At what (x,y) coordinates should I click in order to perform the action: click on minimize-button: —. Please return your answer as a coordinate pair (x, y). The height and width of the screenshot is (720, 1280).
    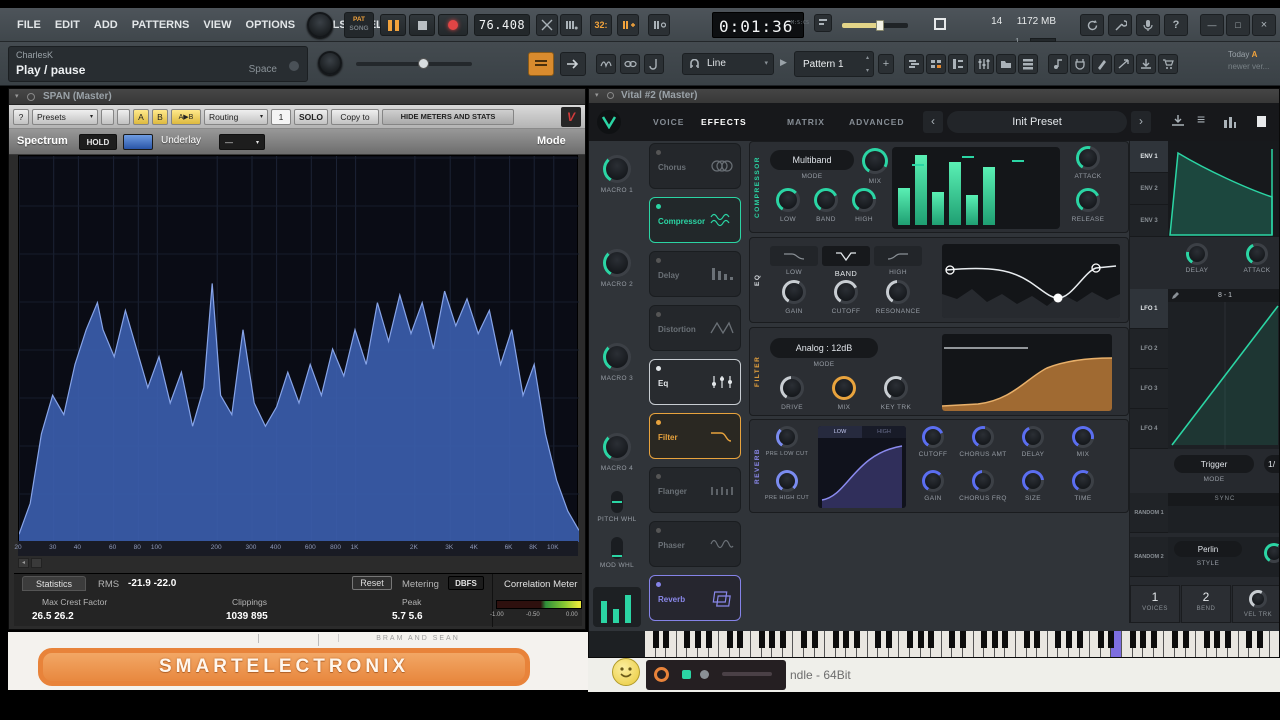
    Looking at the image, I should click on (1212, 25).